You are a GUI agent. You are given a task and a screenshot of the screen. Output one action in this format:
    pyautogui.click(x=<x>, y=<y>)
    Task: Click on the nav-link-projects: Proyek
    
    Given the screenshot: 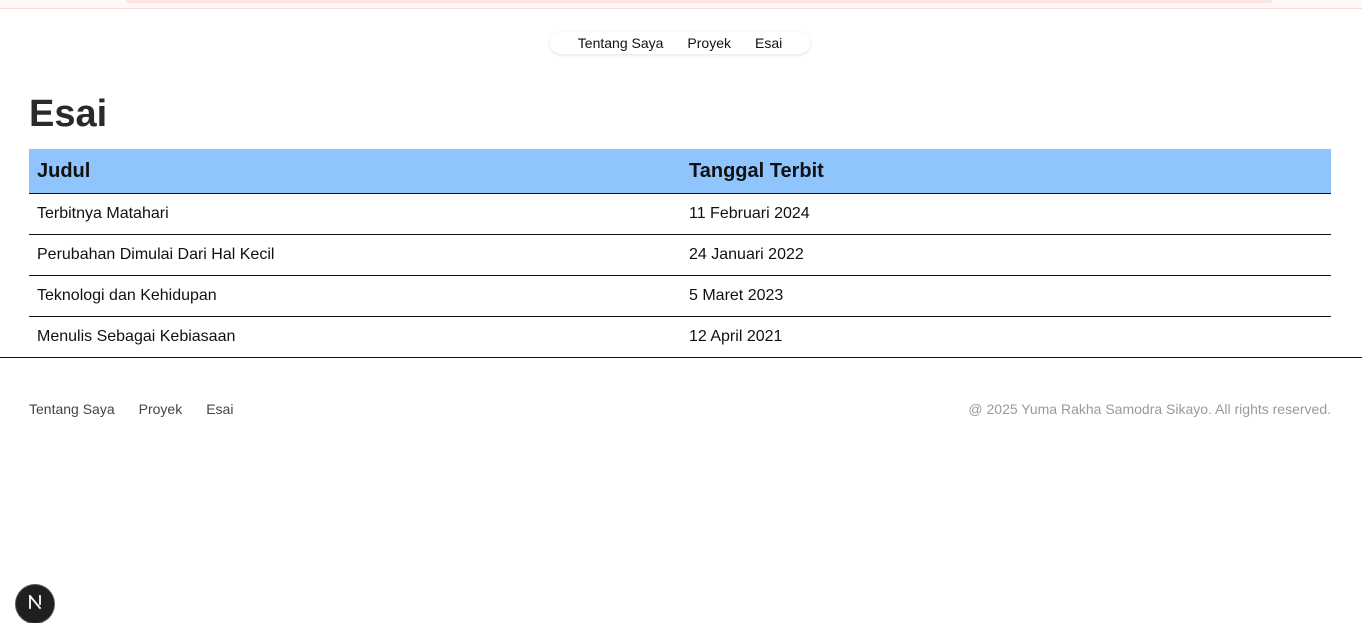 What is the action you would take?
    pyautogui.click(x=709, y=43)
    